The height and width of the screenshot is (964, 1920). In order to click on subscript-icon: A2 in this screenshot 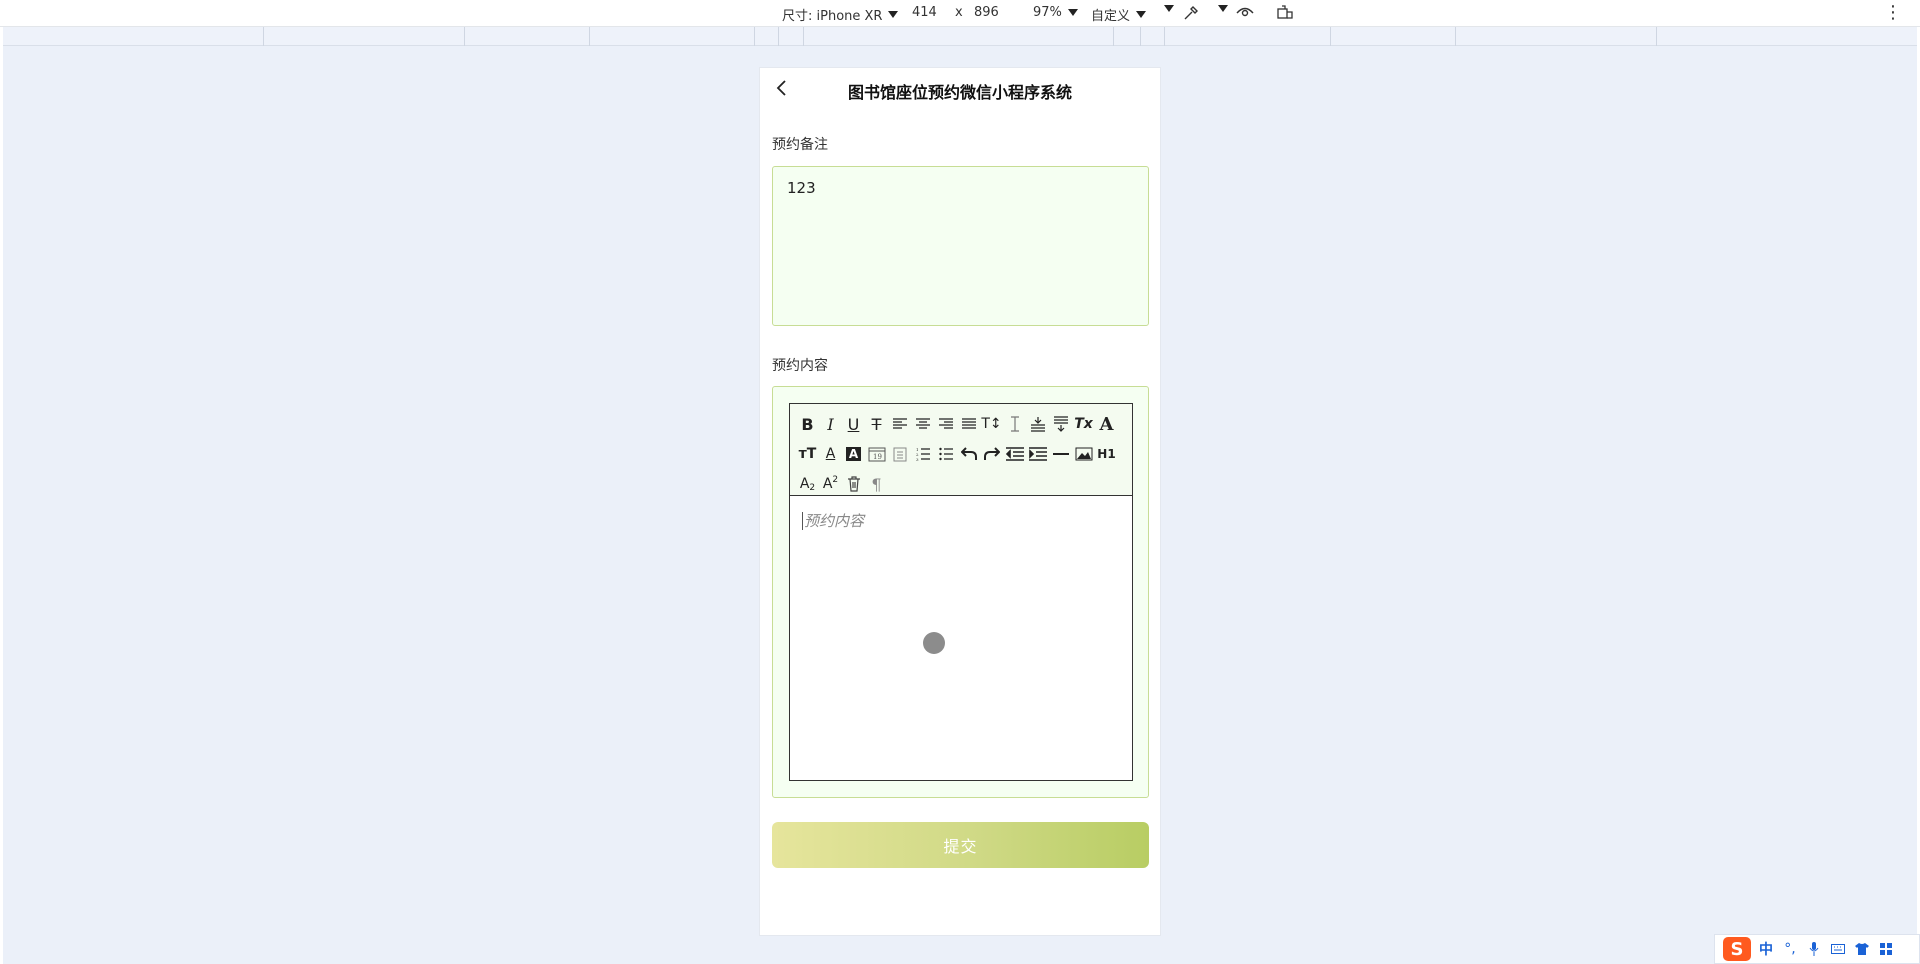, I will do `click(807, 484)`.